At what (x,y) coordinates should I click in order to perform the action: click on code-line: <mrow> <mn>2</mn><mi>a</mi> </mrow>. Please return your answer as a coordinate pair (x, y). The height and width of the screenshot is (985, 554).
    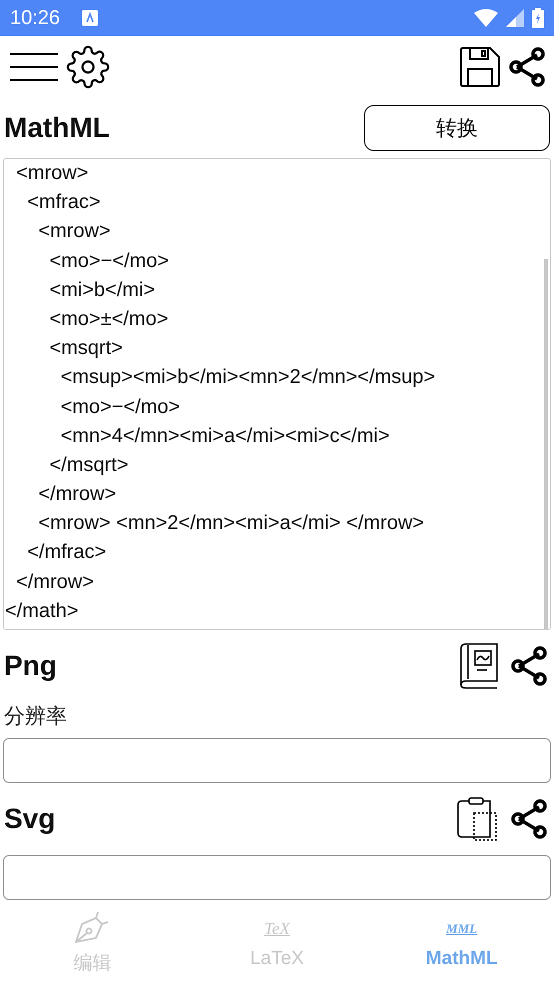
    Looking at the image, I should click on (230, 523).